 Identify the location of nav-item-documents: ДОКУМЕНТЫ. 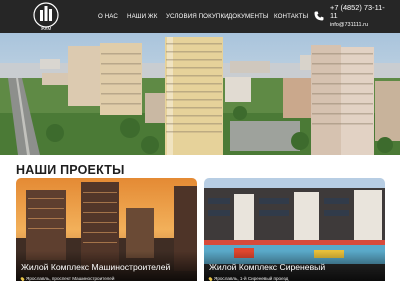
(248, 16).